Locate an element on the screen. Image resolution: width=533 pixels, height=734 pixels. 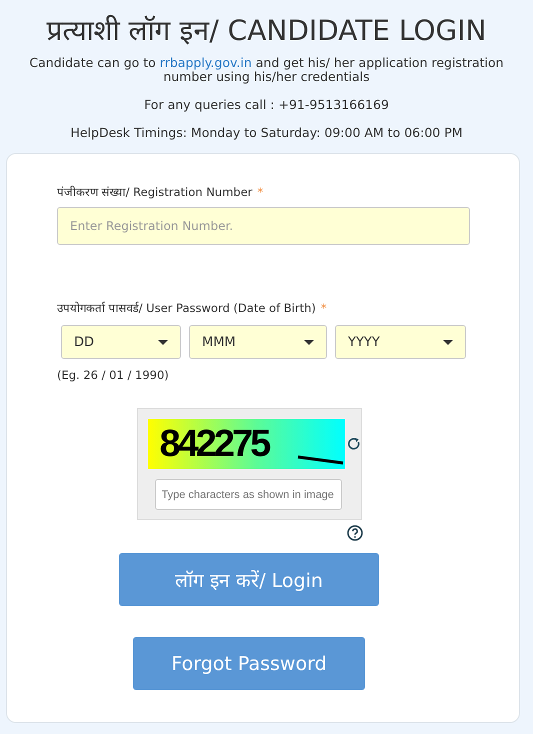
site-link: rrbapply.gov.in is located at coordinates (206, 62).